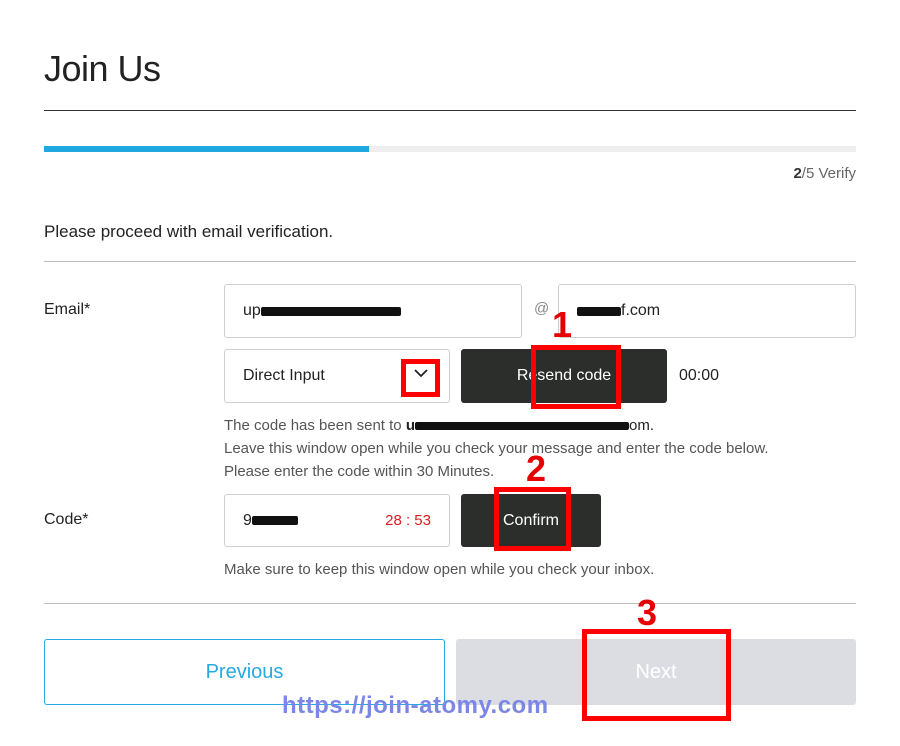  Describe the element at coordinates (641, 310) in the screenshot. I see `email-domain-suffix: f.com` at that location.